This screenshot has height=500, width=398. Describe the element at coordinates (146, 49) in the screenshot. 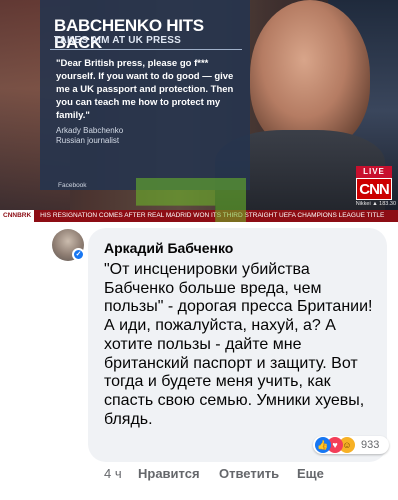

I see `panel-divider` at that location.